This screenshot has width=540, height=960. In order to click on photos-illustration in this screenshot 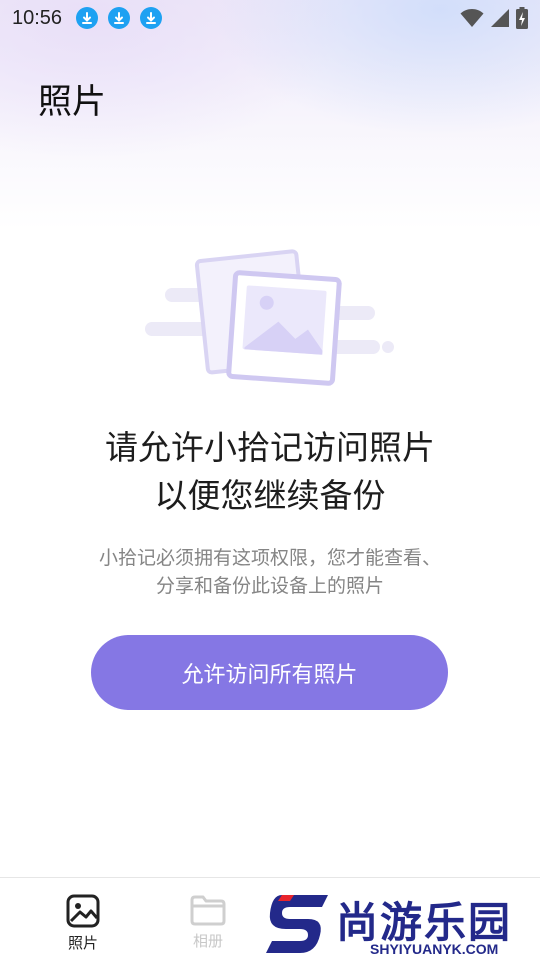, I will do `click(270, 315)`.